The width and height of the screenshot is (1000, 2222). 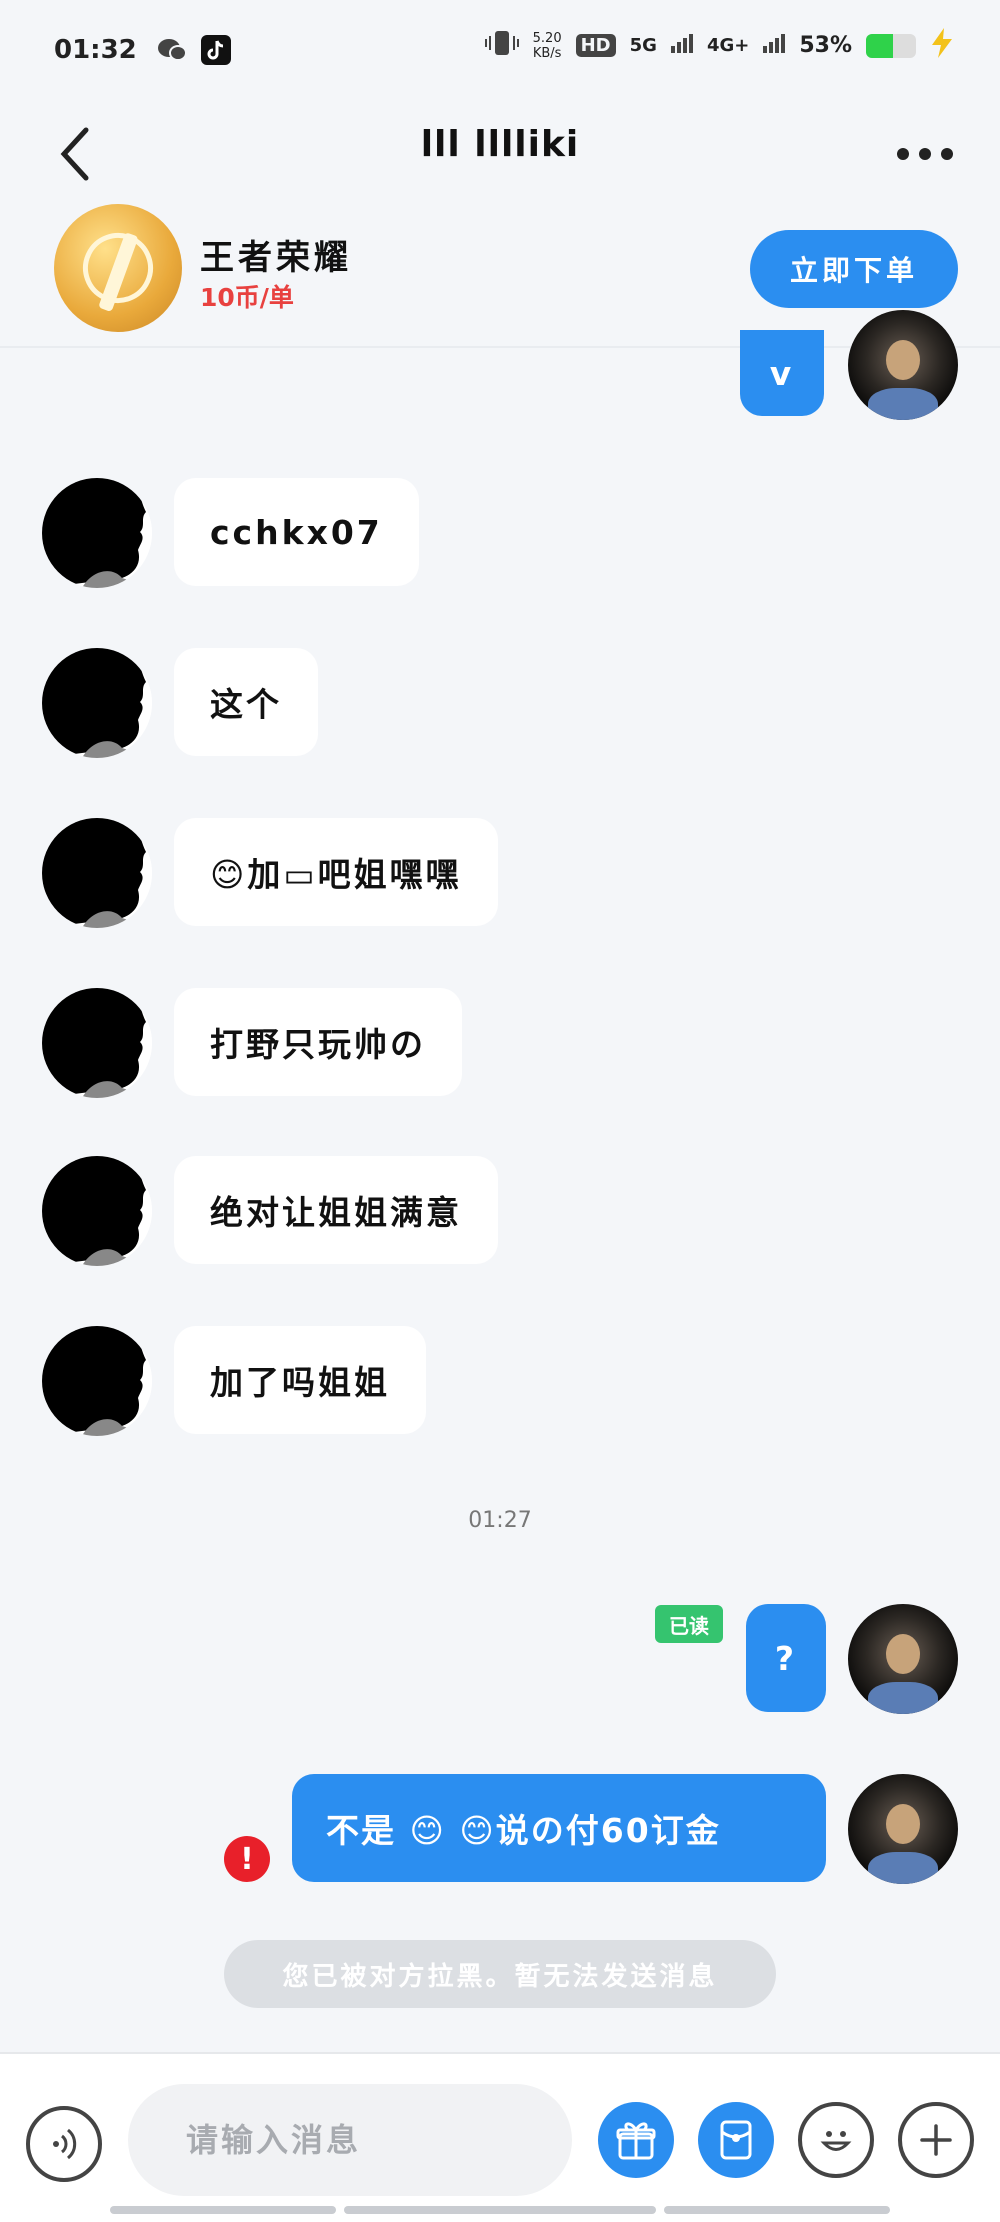 I want to click on gift-icon, so click(x=636, y=2141).